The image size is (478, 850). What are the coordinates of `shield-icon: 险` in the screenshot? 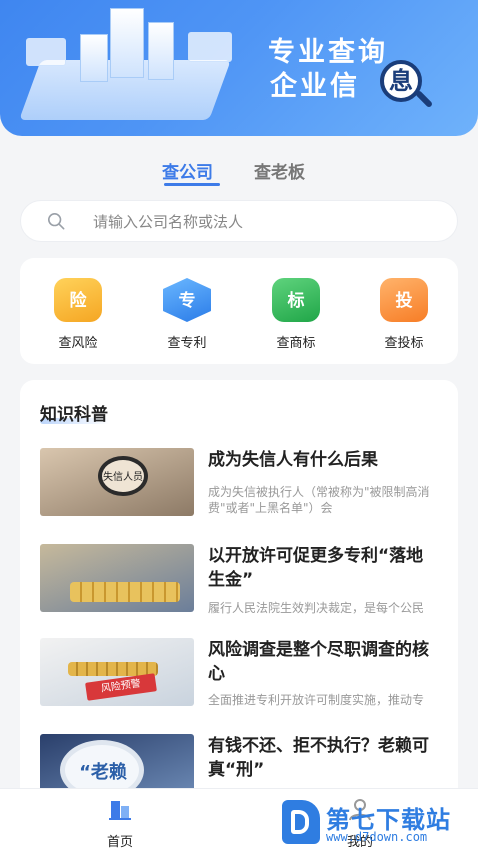 It's located at (78, 300).